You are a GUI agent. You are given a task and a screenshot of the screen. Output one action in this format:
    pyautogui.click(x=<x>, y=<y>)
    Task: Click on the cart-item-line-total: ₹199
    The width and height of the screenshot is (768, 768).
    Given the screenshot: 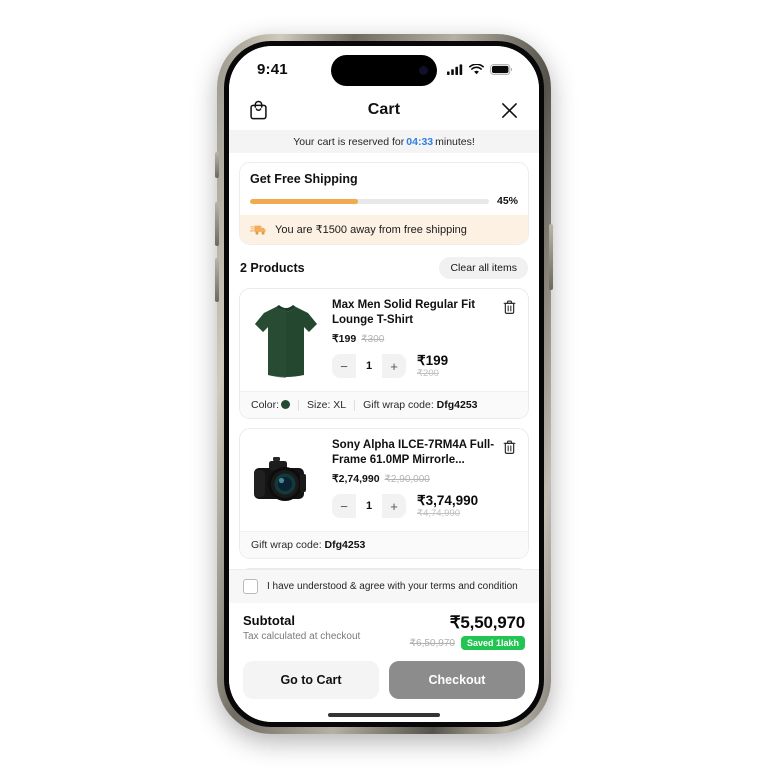 What is the action you would take?
    pyautogui.click(x=433, y=360)
    